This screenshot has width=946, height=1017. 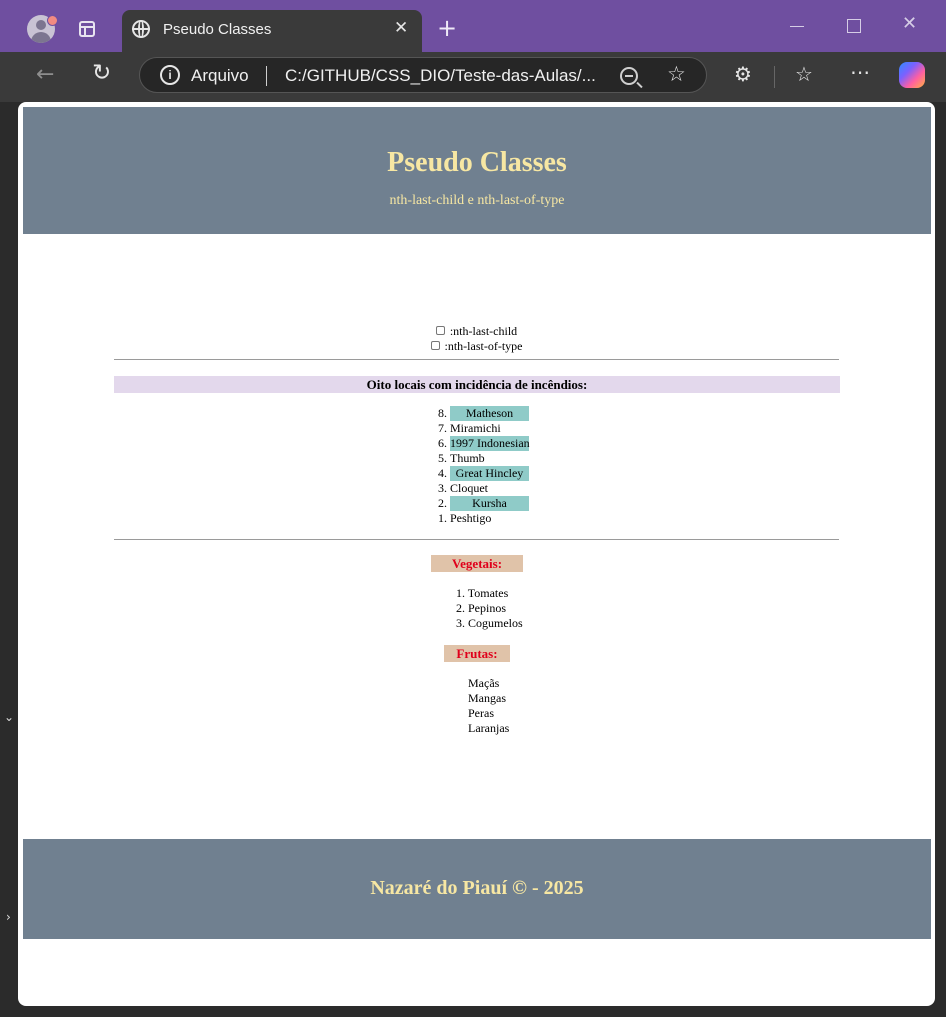 What do you see at coordinates (487, 698) in the screenshot?
I see `list-item: Mangas` at bounding box center [487, 698].